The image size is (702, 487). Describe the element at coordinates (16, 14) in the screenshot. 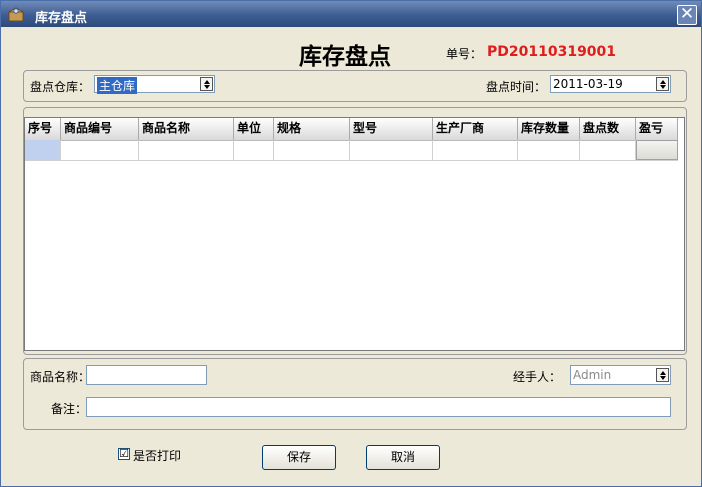

I see `app-icon` at that location.